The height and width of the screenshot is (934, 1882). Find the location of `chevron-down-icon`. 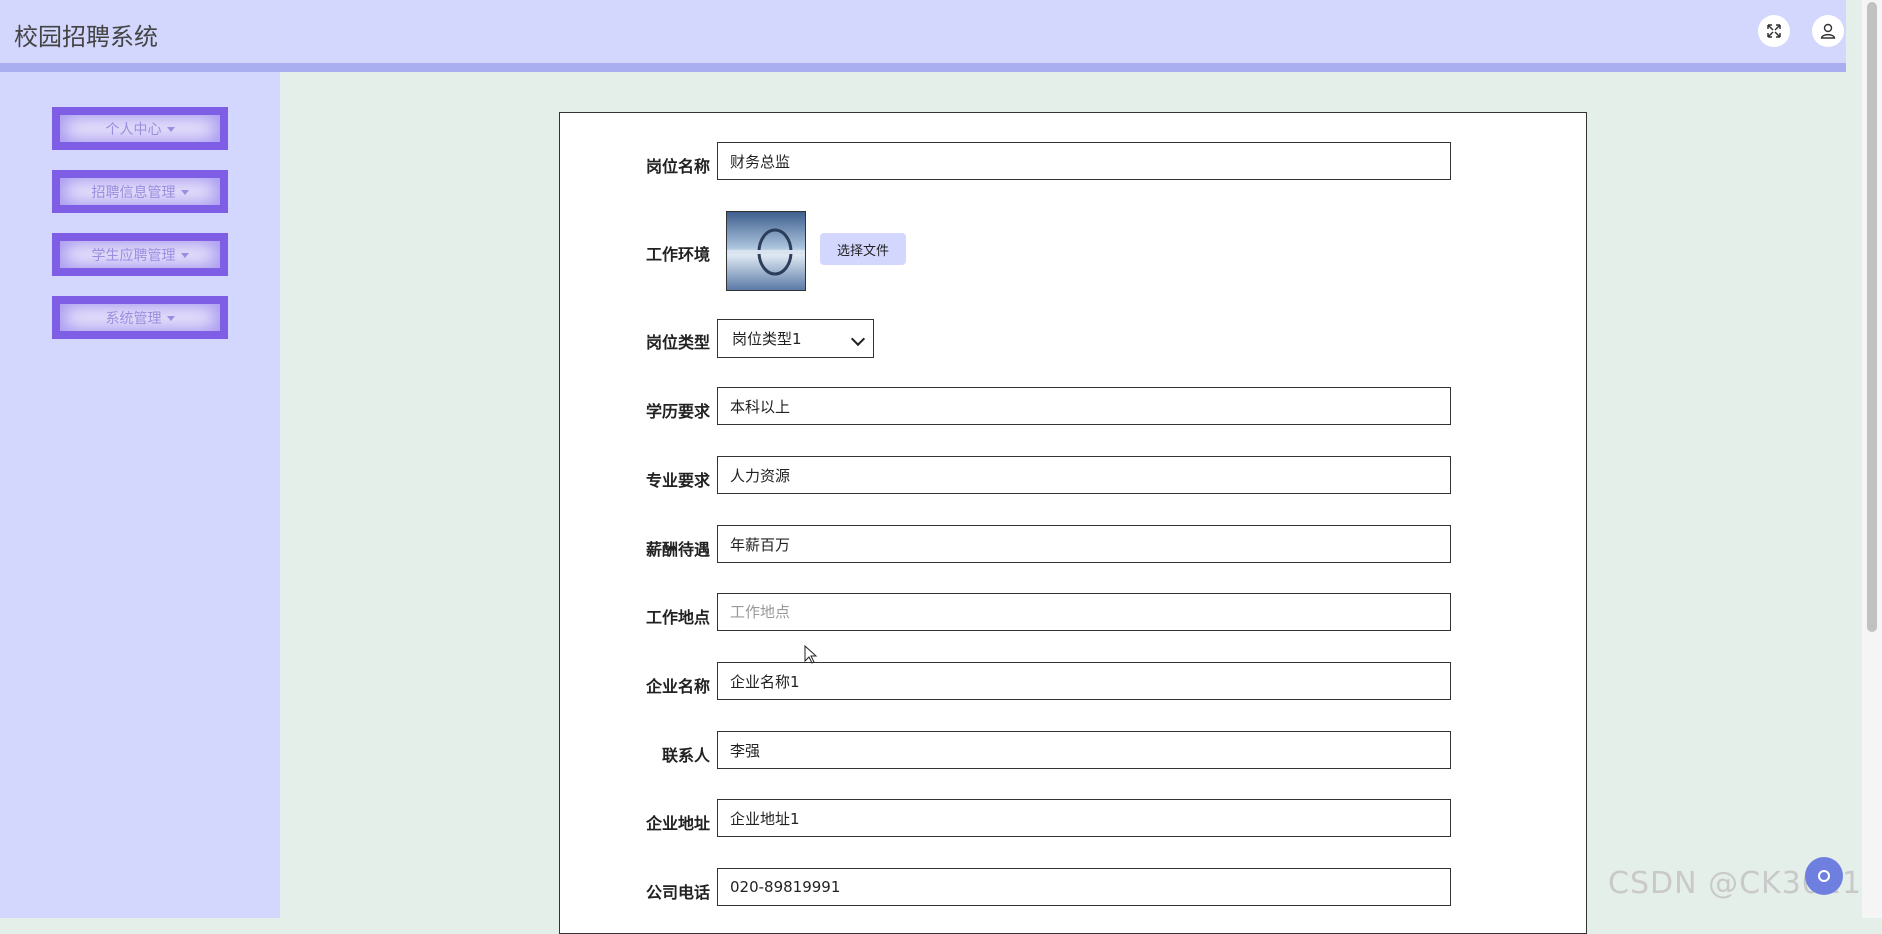

chevron-down-icon is located at coordinates (858, 339).